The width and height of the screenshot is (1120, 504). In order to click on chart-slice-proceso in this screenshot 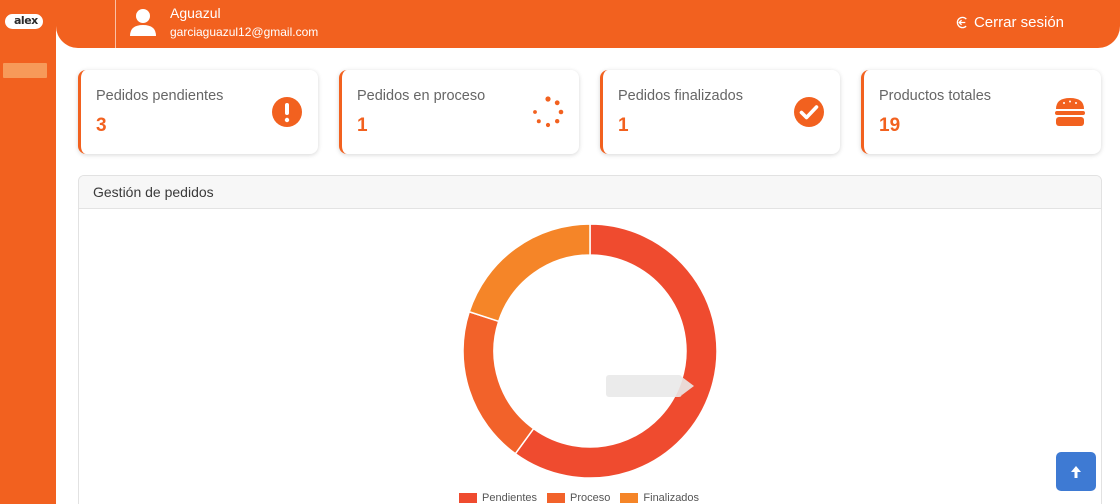, I will do `click(498, 382)`.